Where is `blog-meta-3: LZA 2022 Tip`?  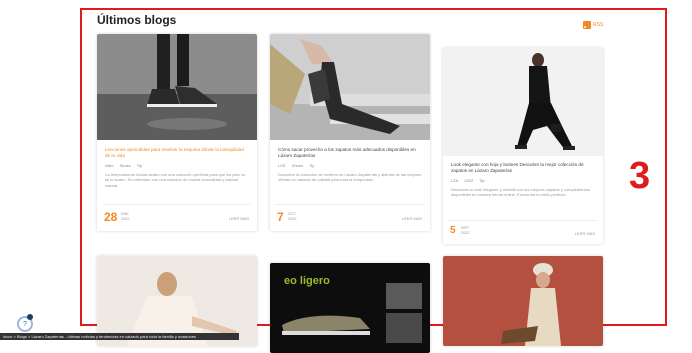
blog-meta-3: LZA 2022 Tip is located at coordinates (468, 180).